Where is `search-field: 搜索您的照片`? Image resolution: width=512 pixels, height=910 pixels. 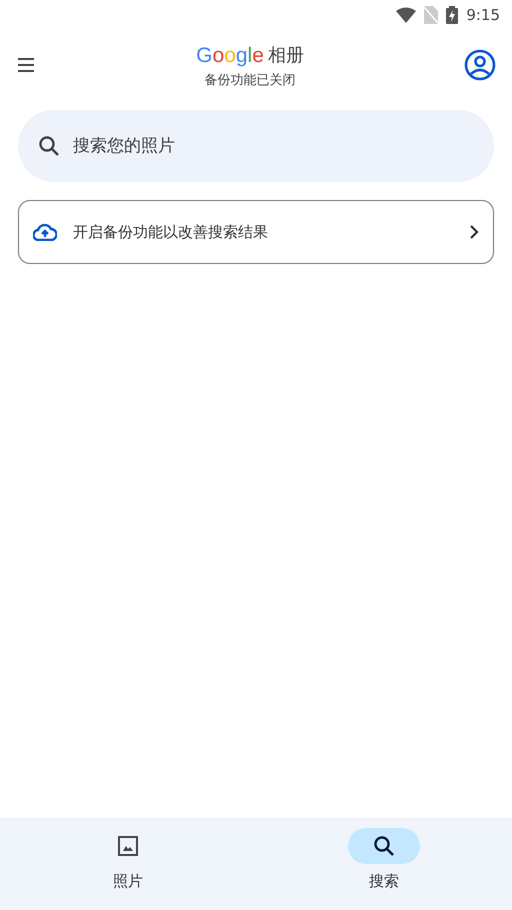 search-field: 搜索您的照片 is located at coordinates (256, 146).